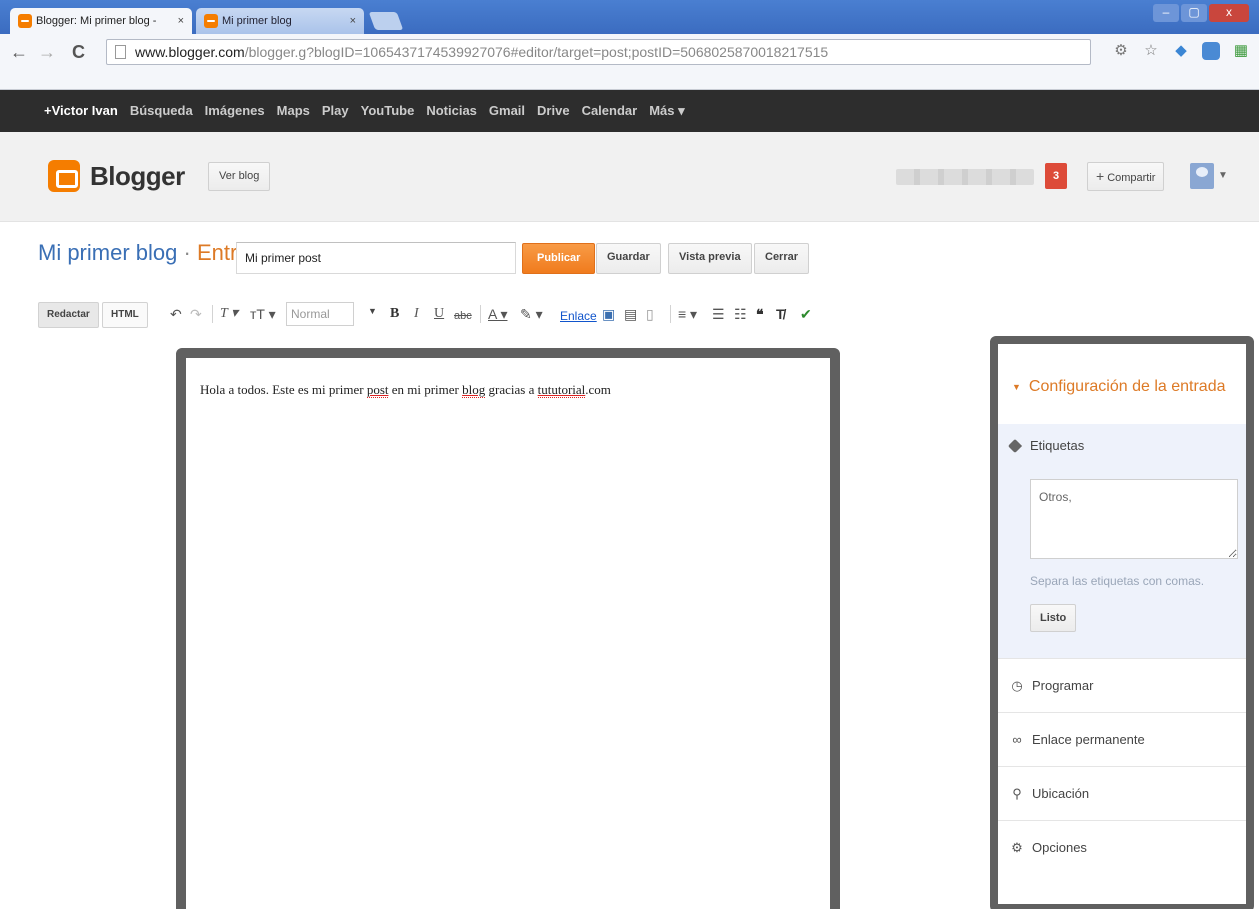 The height and width of the screenshot is (909, 1259). What do you see at coordinates (235, 111) in the screenshot?
I see `gbar-item-images: Imágenes` at bounding box center [235, 111].